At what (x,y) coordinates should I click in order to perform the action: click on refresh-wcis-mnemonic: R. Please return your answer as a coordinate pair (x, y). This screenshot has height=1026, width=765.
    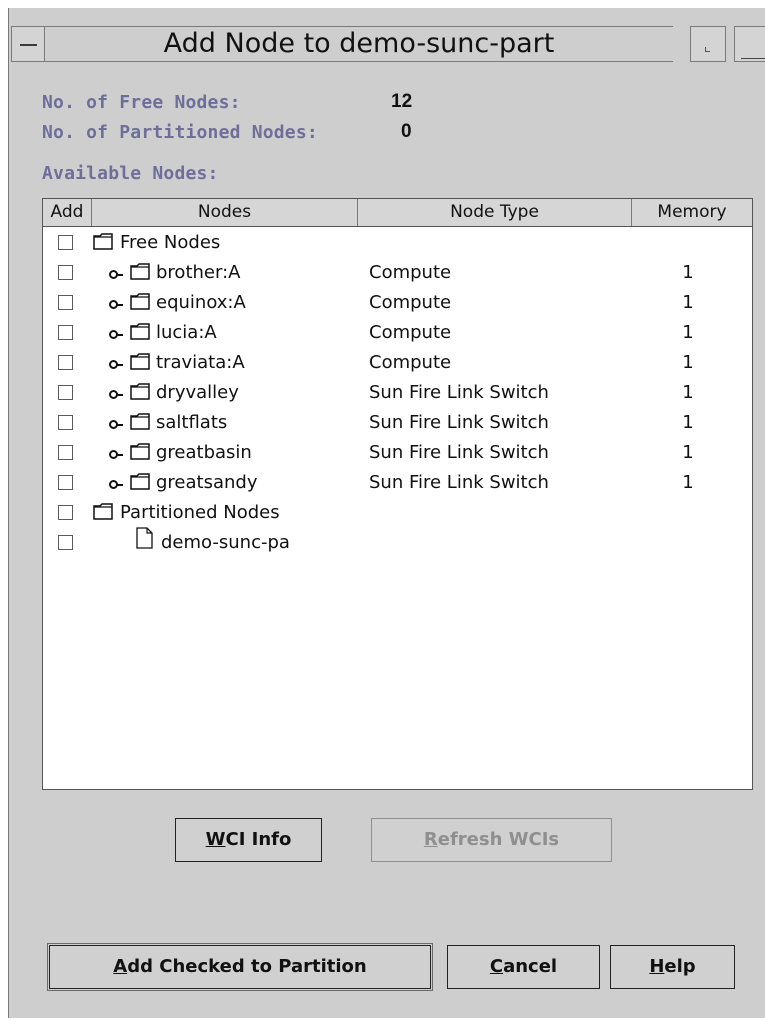
    Looking at the image, I should click on (430, 839).